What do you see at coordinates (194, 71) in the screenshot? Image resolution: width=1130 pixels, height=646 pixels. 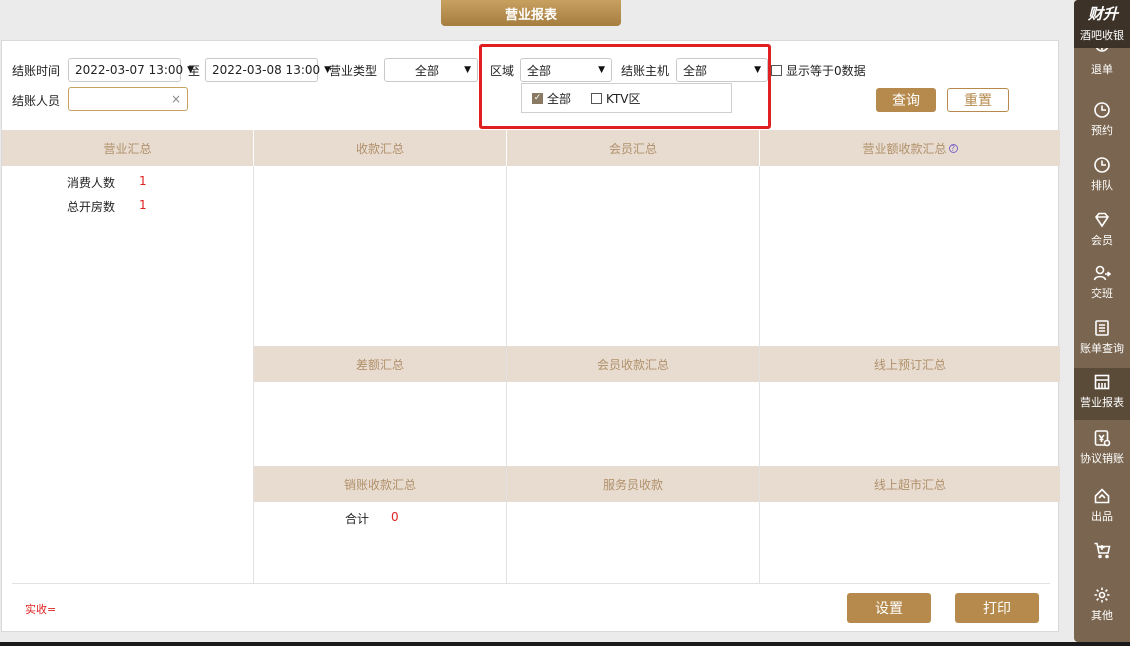 I see `to-label: 至` at bounding box center [194, 71].